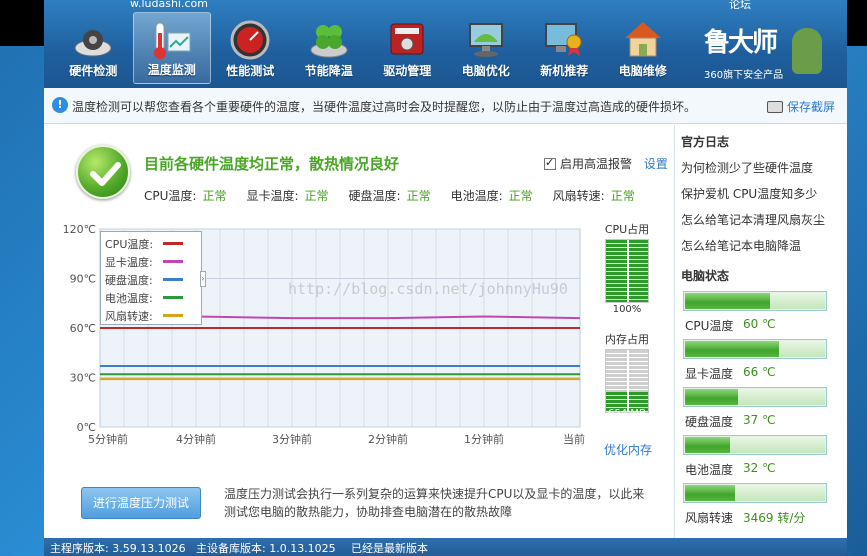 Image resolution: width=867 pixels, height=556 pixels. I want to click on y-tick-label: 90℃, so click(83, 279).